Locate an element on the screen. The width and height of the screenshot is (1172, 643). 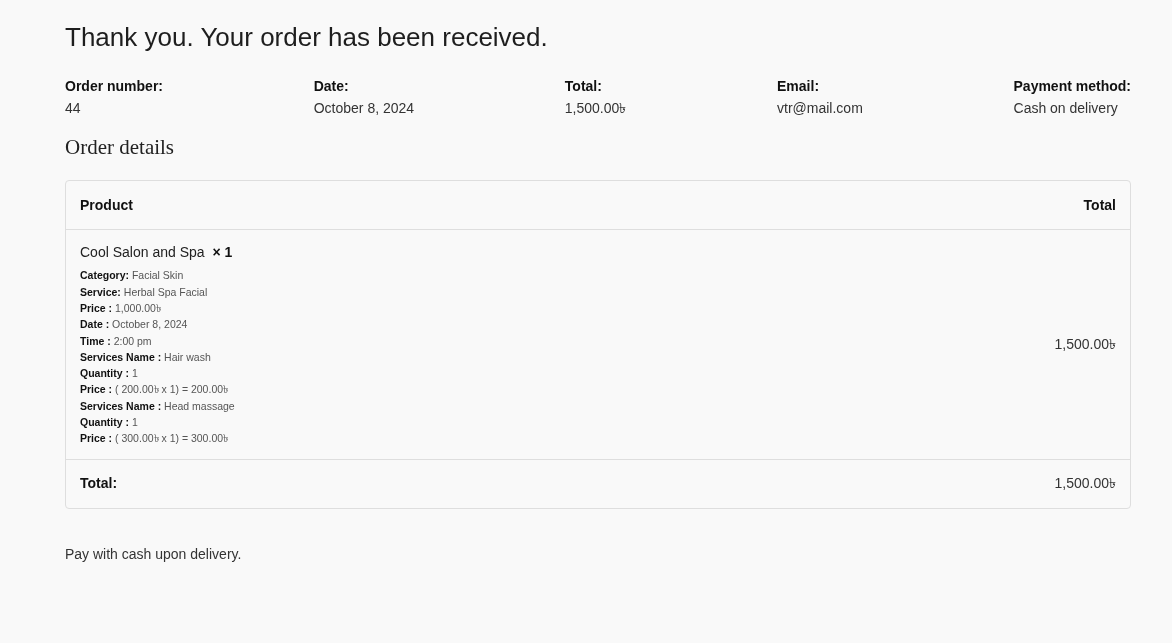
section-heading: Order details is located at coordinates (120, 148).